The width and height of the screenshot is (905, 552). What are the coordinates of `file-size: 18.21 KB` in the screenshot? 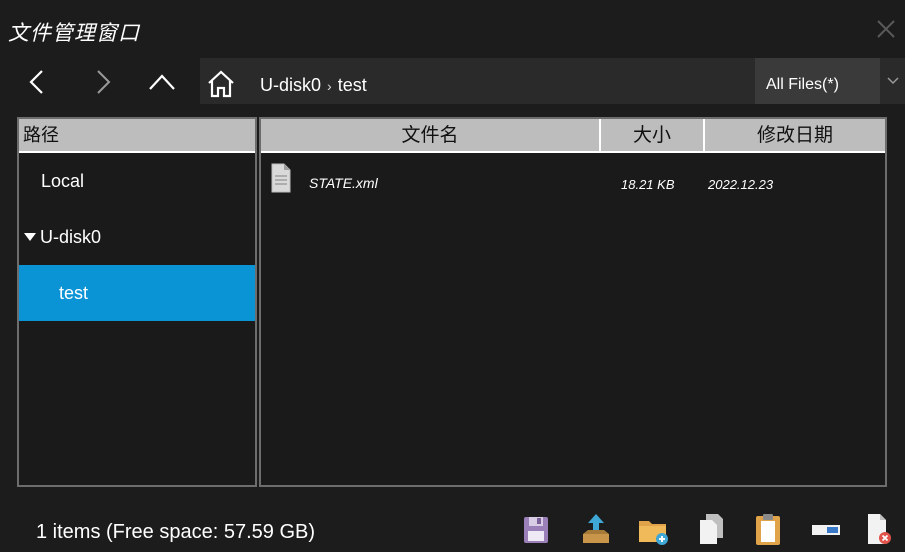 It's located at (648, 184).